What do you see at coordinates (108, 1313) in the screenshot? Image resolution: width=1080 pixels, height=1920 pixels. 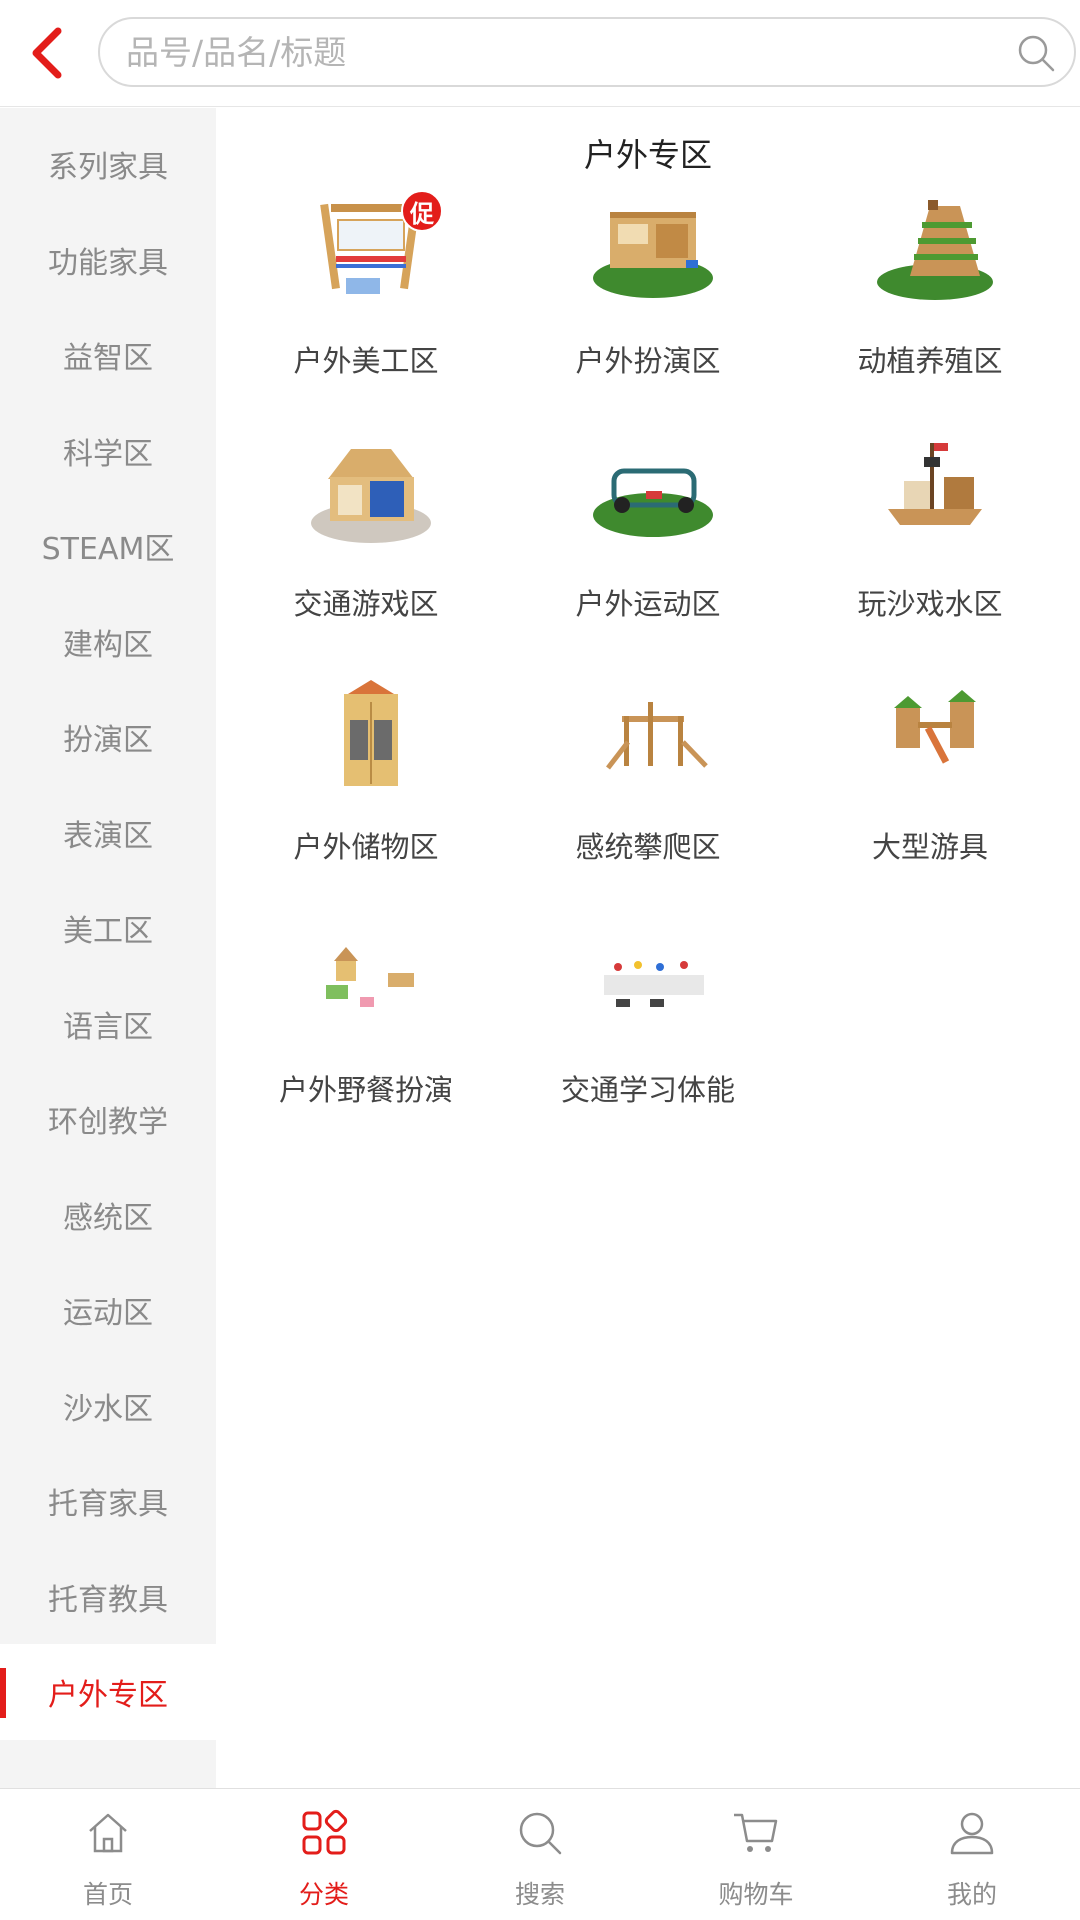 I see `sidebar-item-label: 运动区` at bounding box center [108, 1313].